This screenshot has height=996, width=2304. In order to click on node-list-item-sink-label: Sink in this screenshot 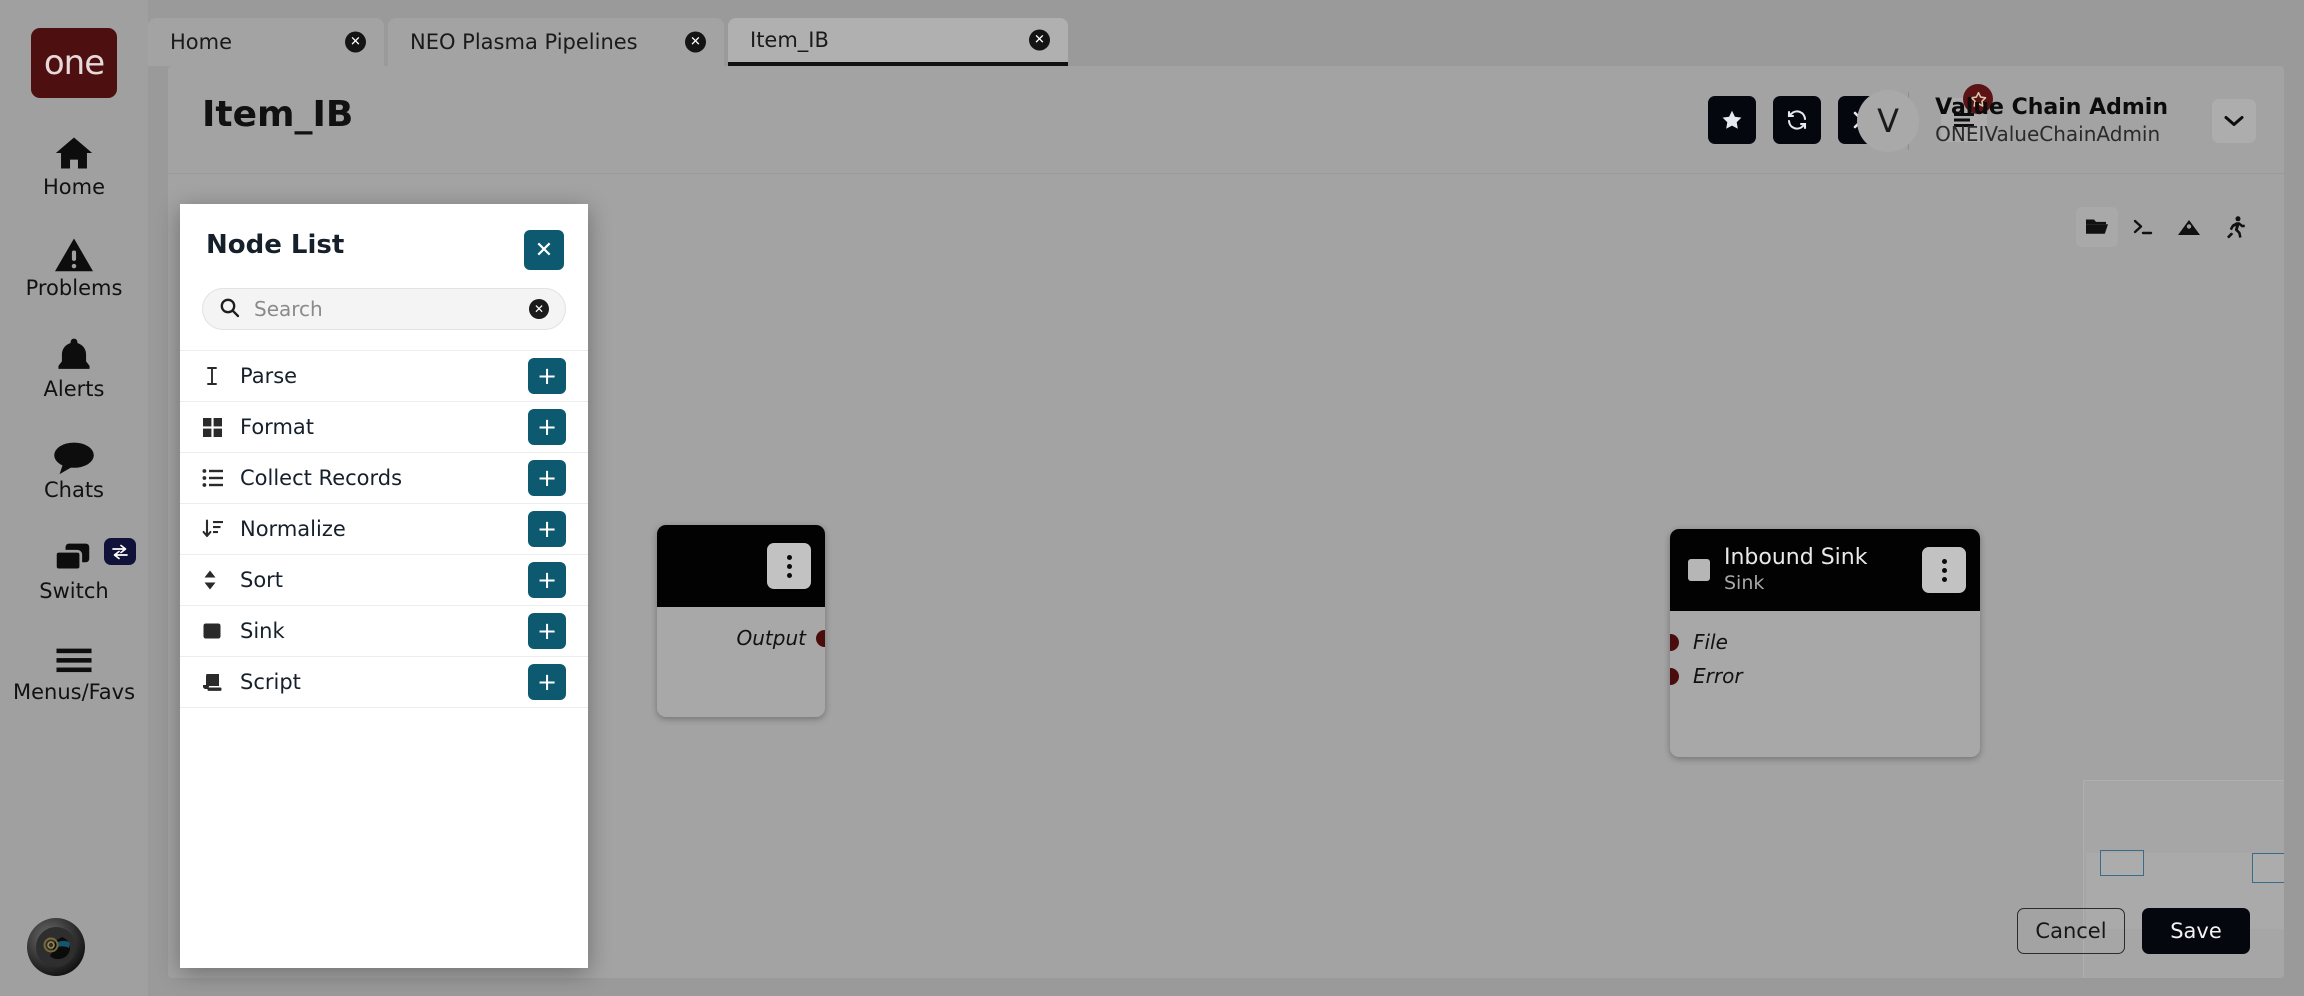, I will do `click(262, 631)`.